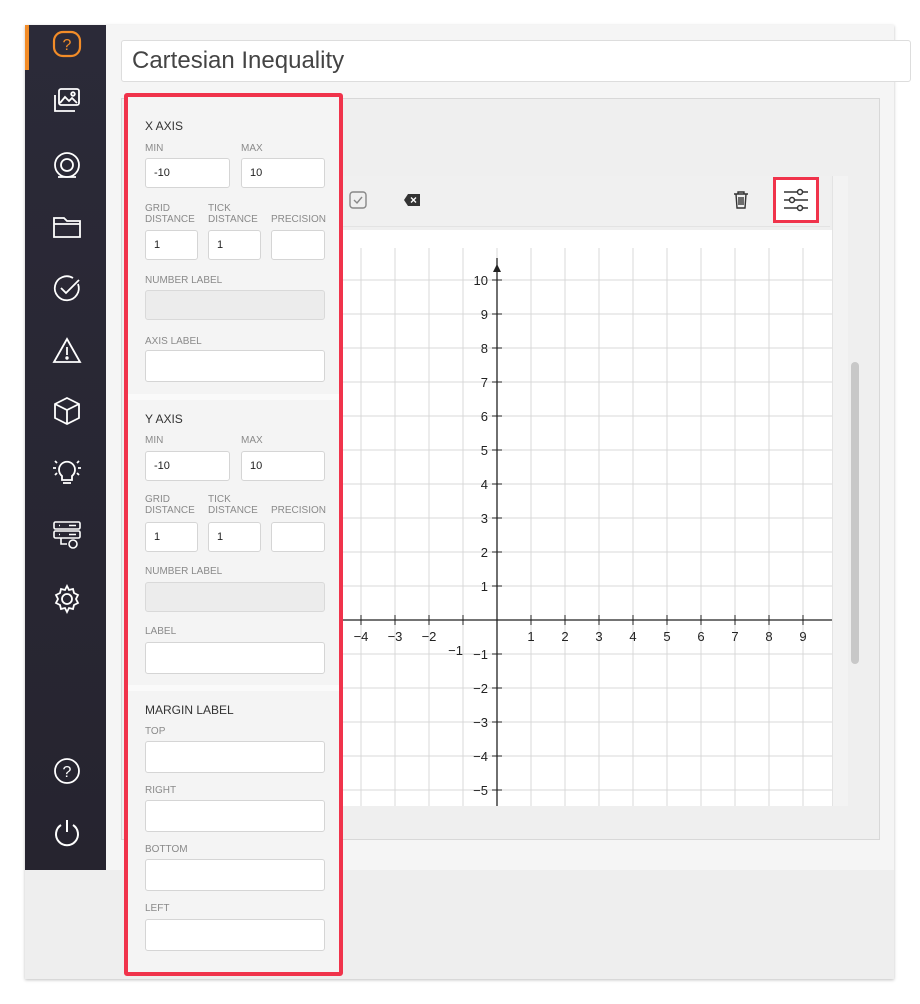 The height and width of the screenshot is (1004, 920). I want to click on x-number-label-input, so click(235, 305).